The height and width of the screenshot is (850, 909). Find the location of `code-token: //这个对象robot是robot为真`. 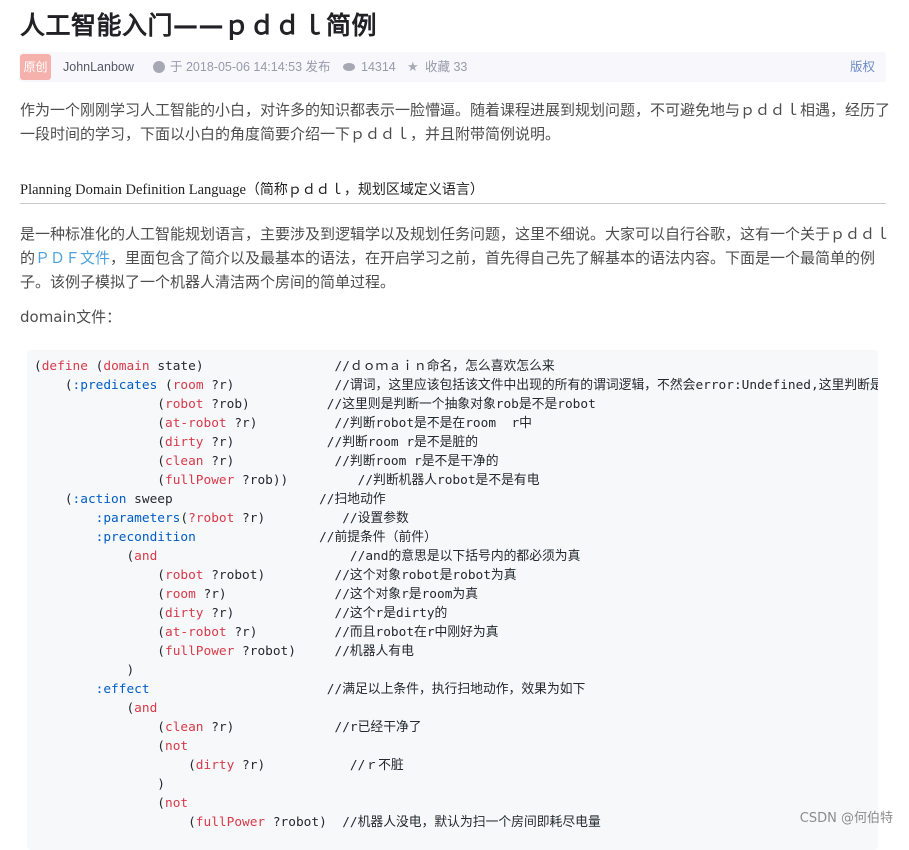

code-token: //这个对象robot是robot为真 is located at coordinates (425, 575).